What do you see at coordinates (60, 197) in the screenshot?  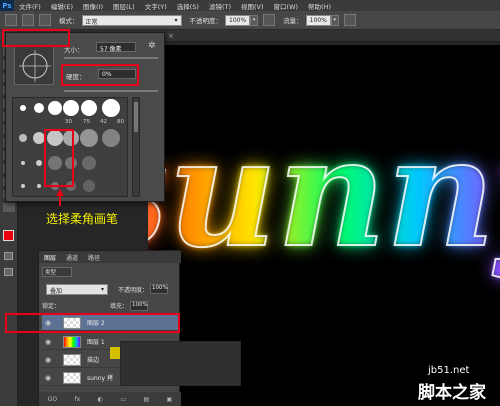 I see `arrow-up-icon` at bounding box center [60, 197].